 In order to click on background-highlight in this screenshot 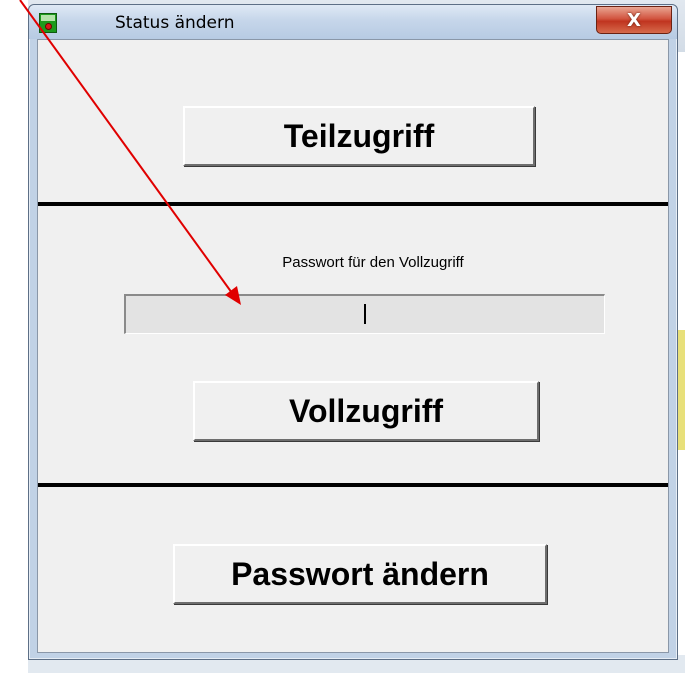, I will do `click(681, 390)`.